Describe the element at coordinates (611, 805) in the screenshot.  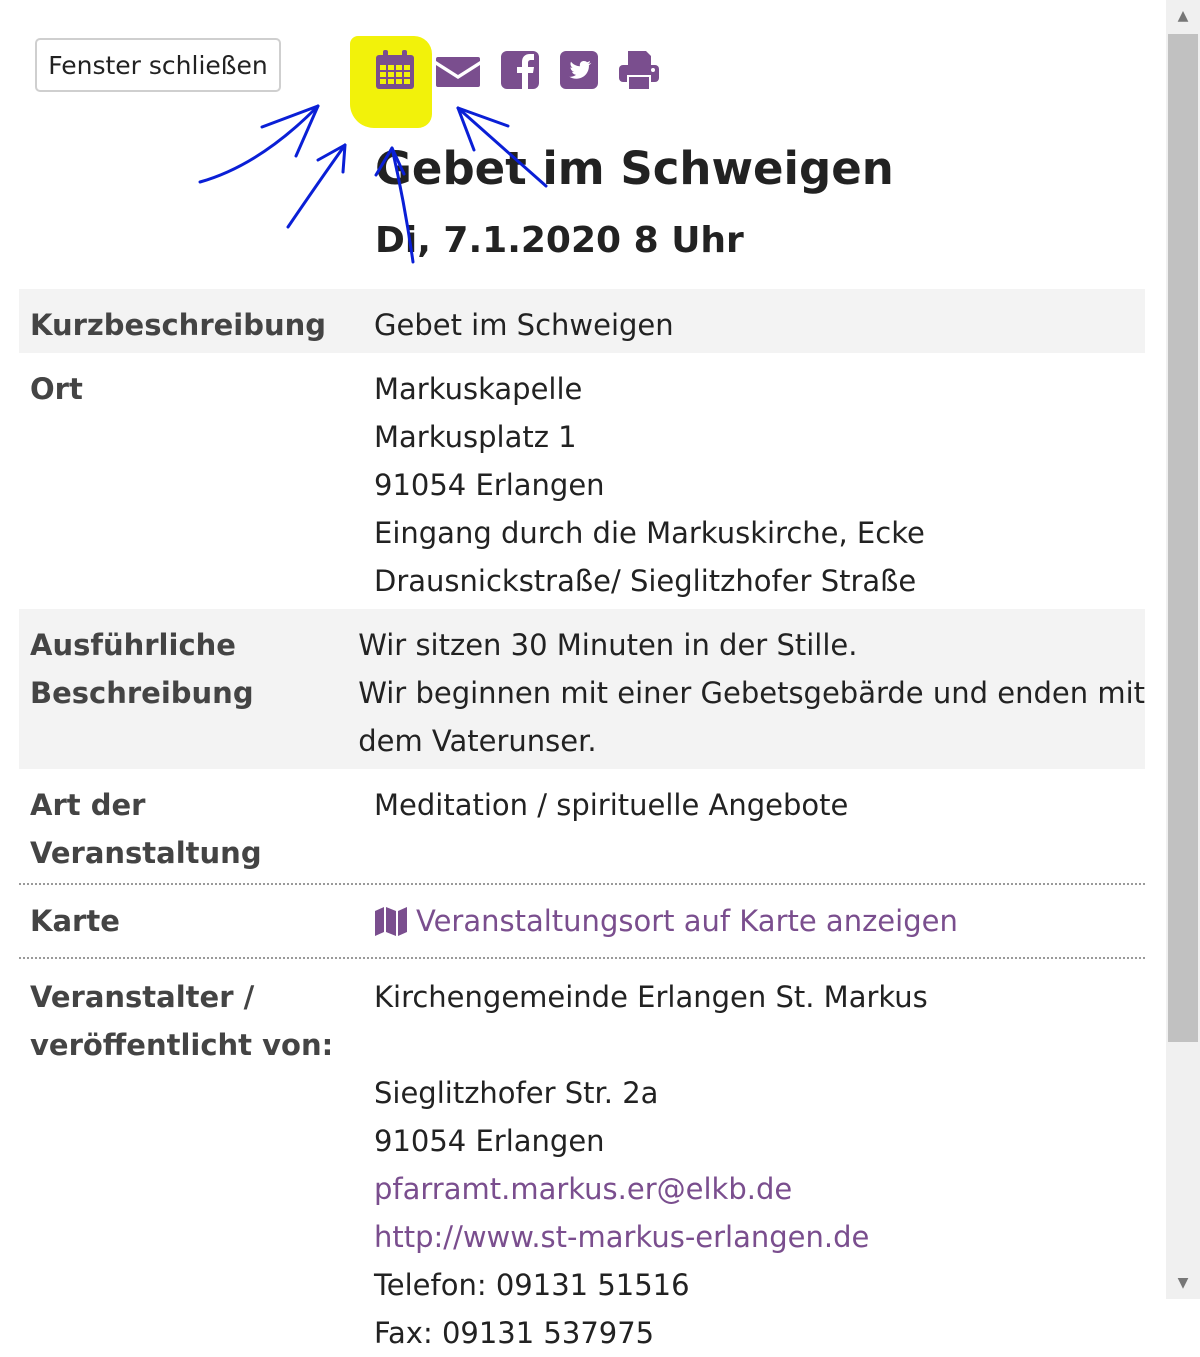
I see `value-art: Meditation / spirituelle Angebote` at that location.